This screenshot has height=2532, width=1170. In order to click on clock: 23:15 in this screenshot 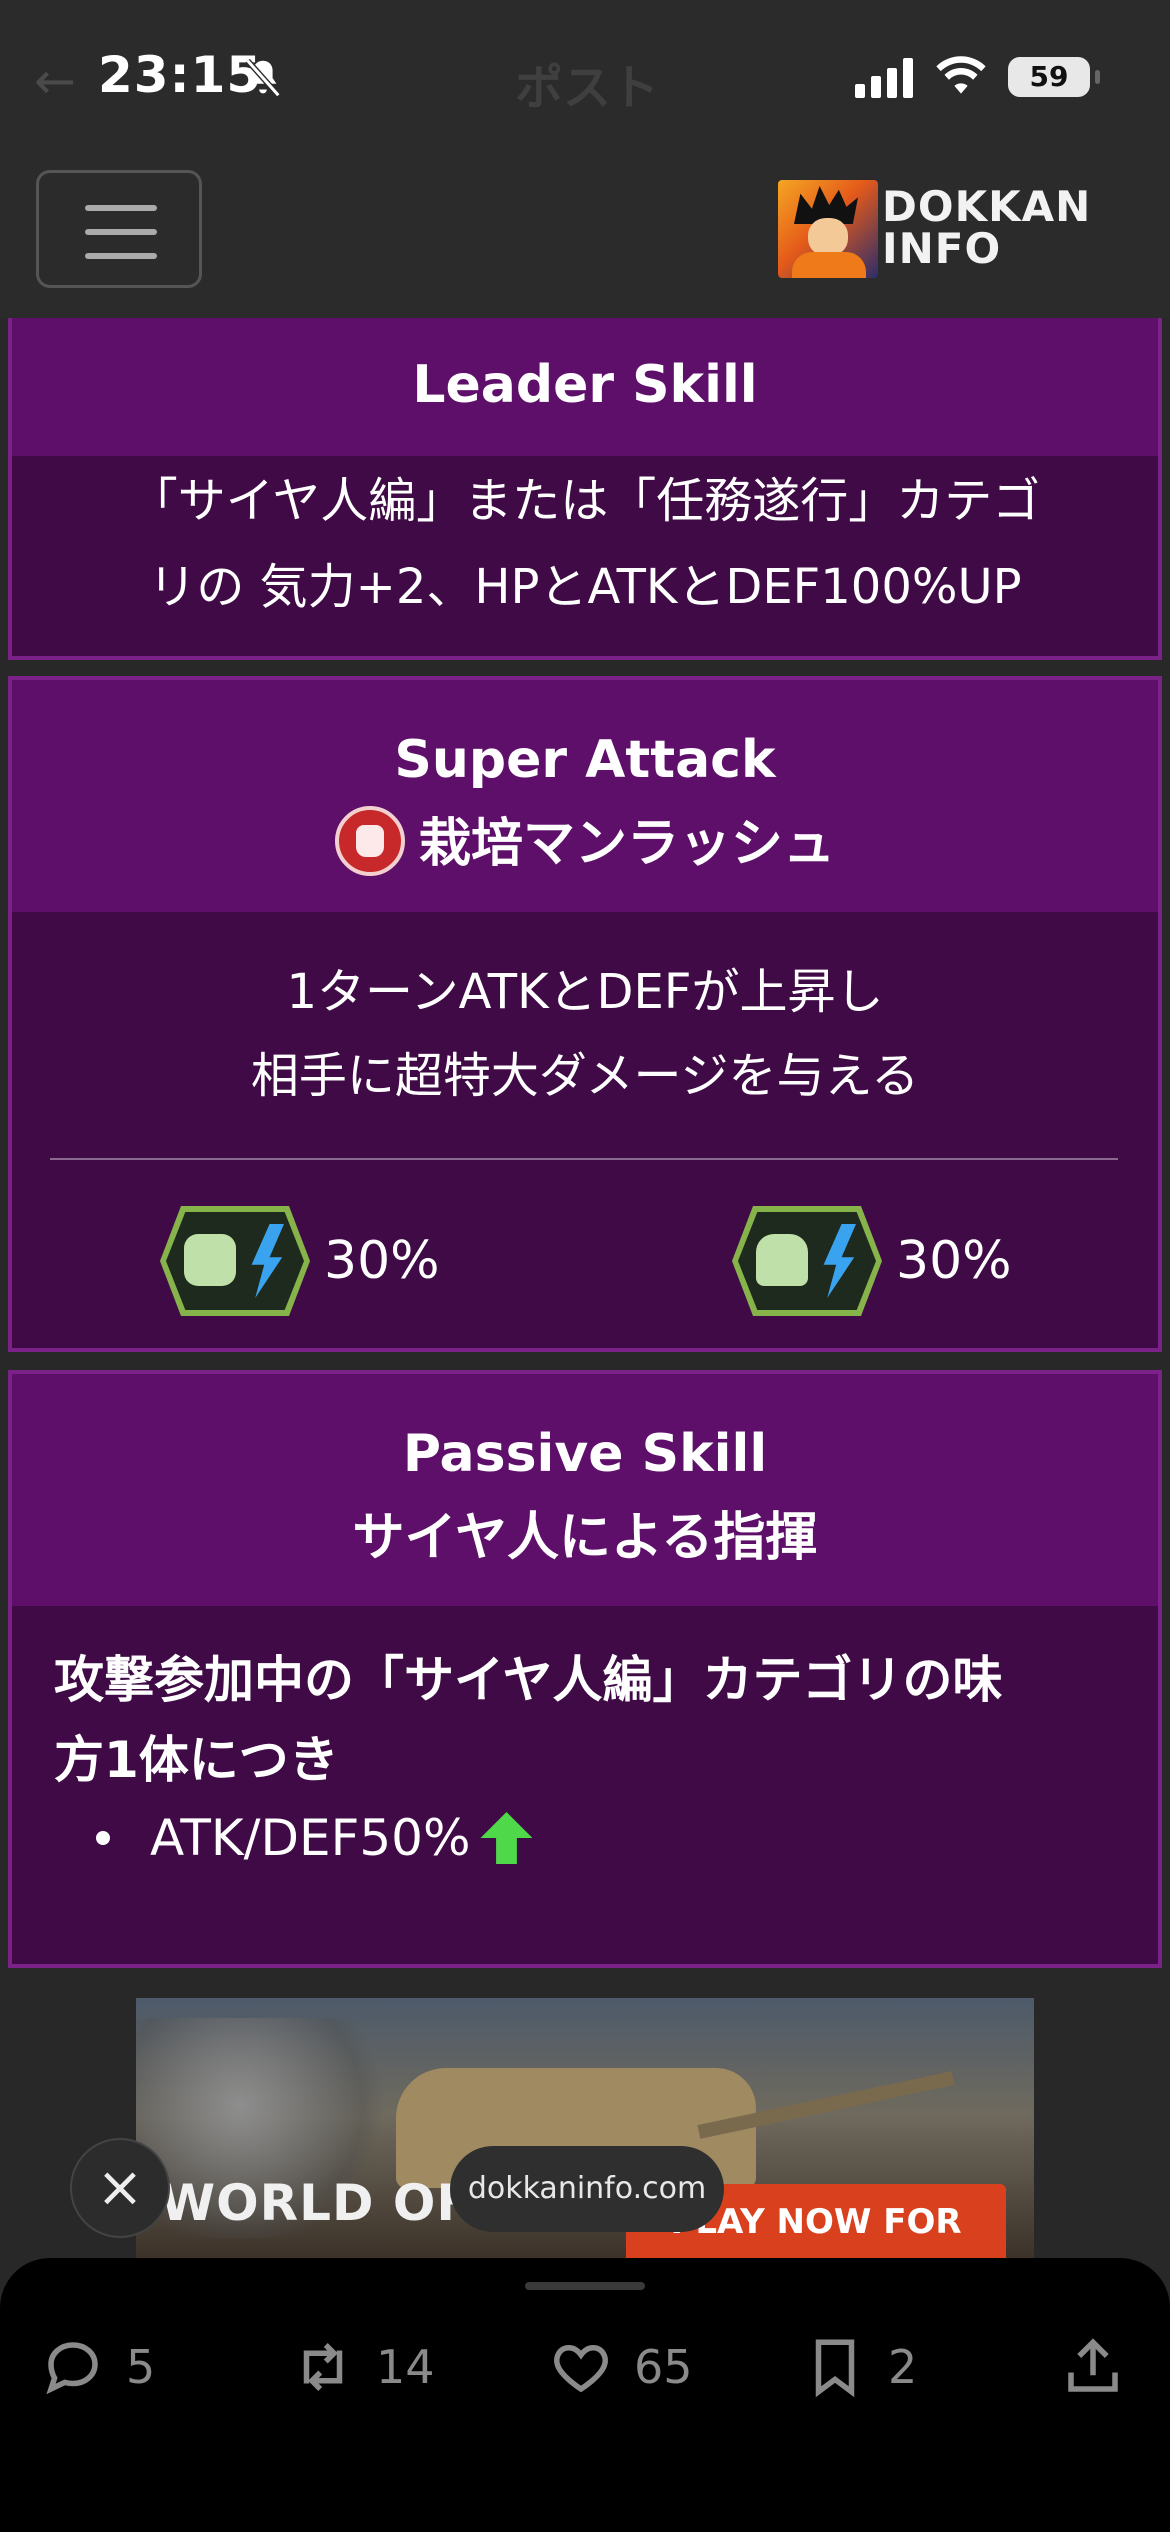, I will do `click(180, 75)`.